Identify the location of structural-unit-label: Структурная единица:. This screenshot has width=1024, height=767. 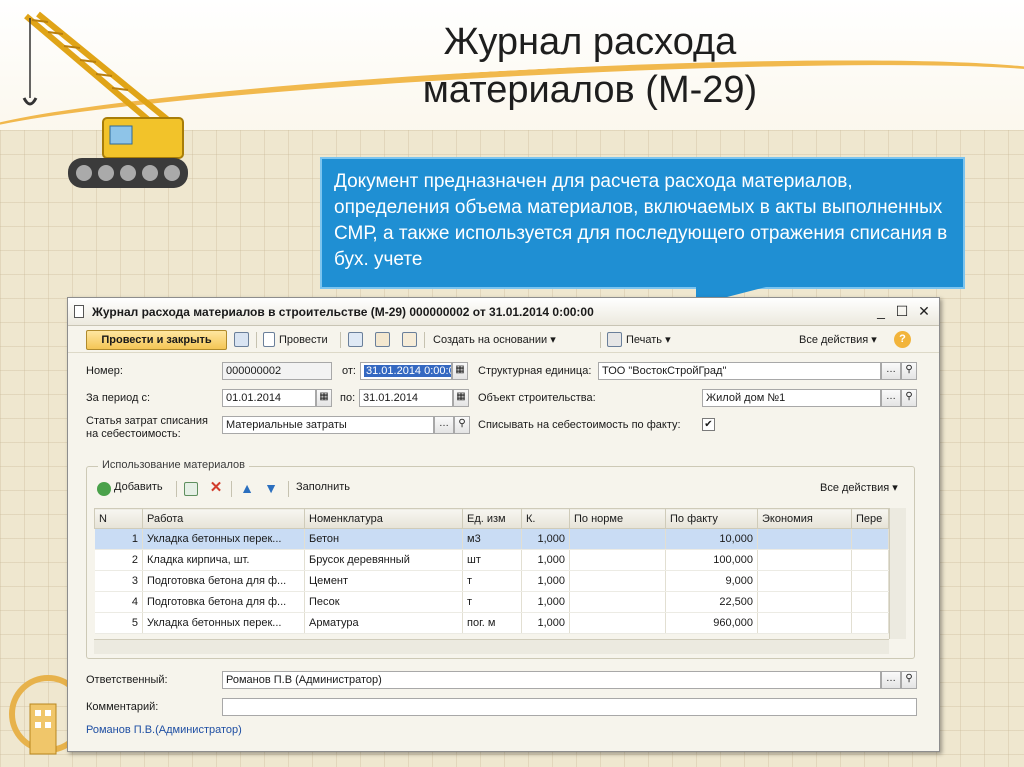
(535, 371).